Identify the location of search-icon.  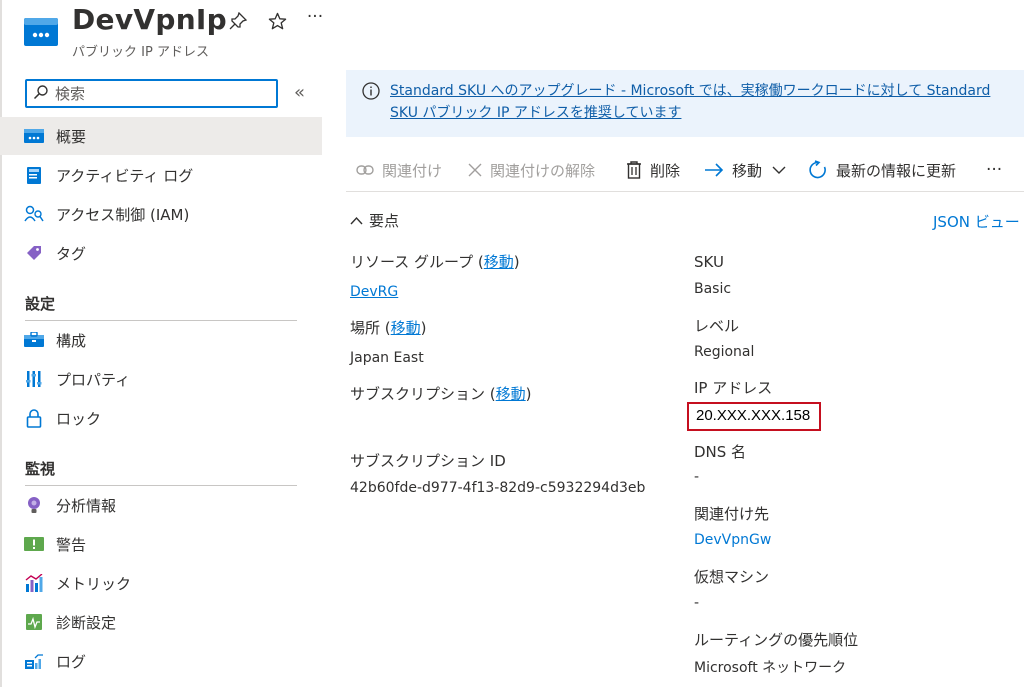
(41, 94).